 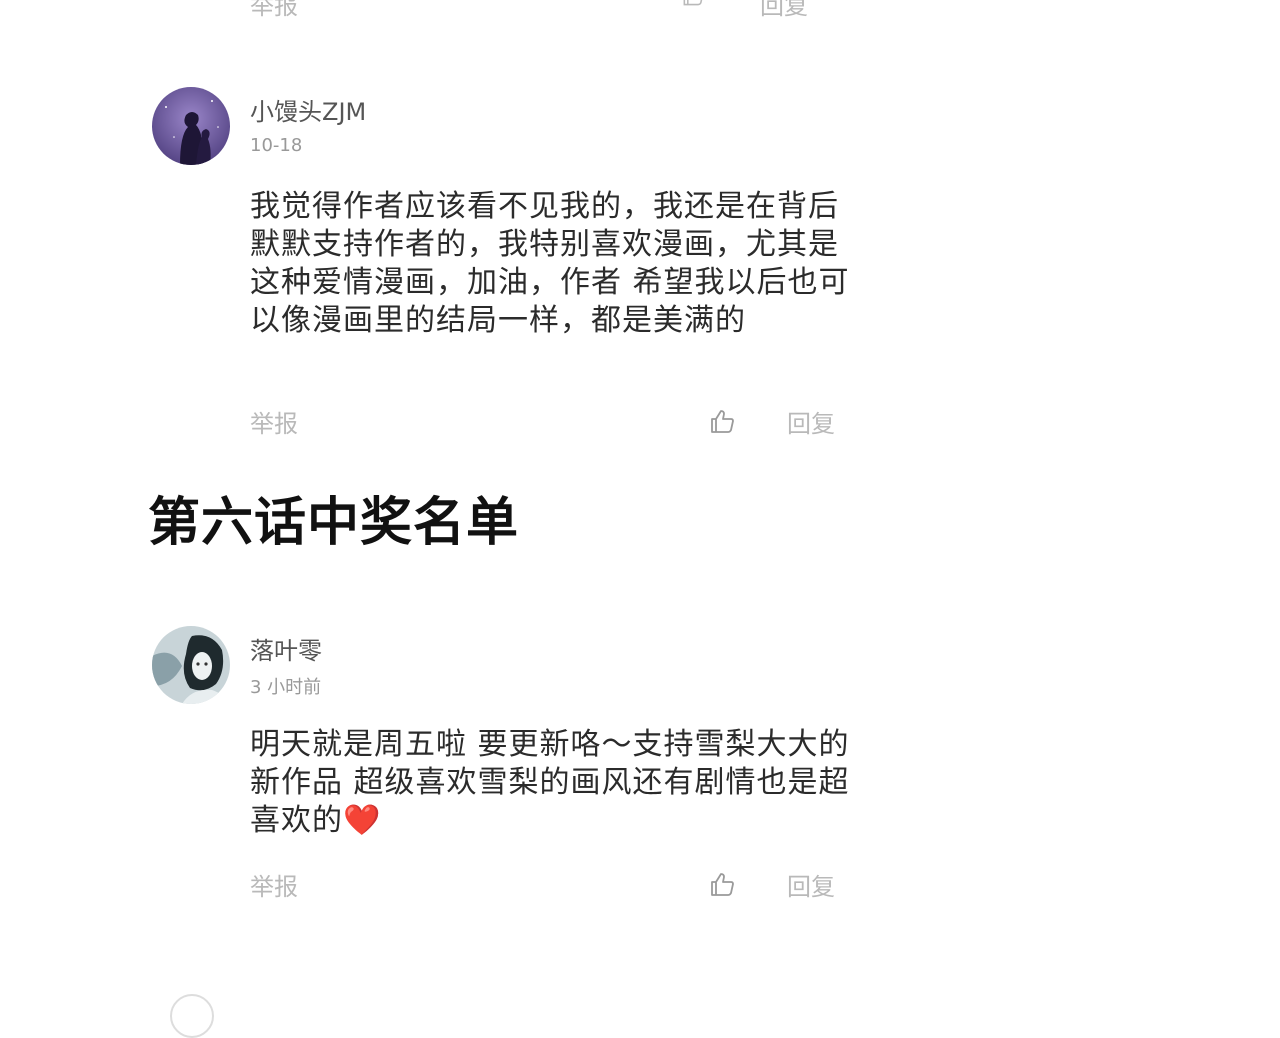 I want to click on section-title: 第六话中奖名单, so click(x=334, y=523).